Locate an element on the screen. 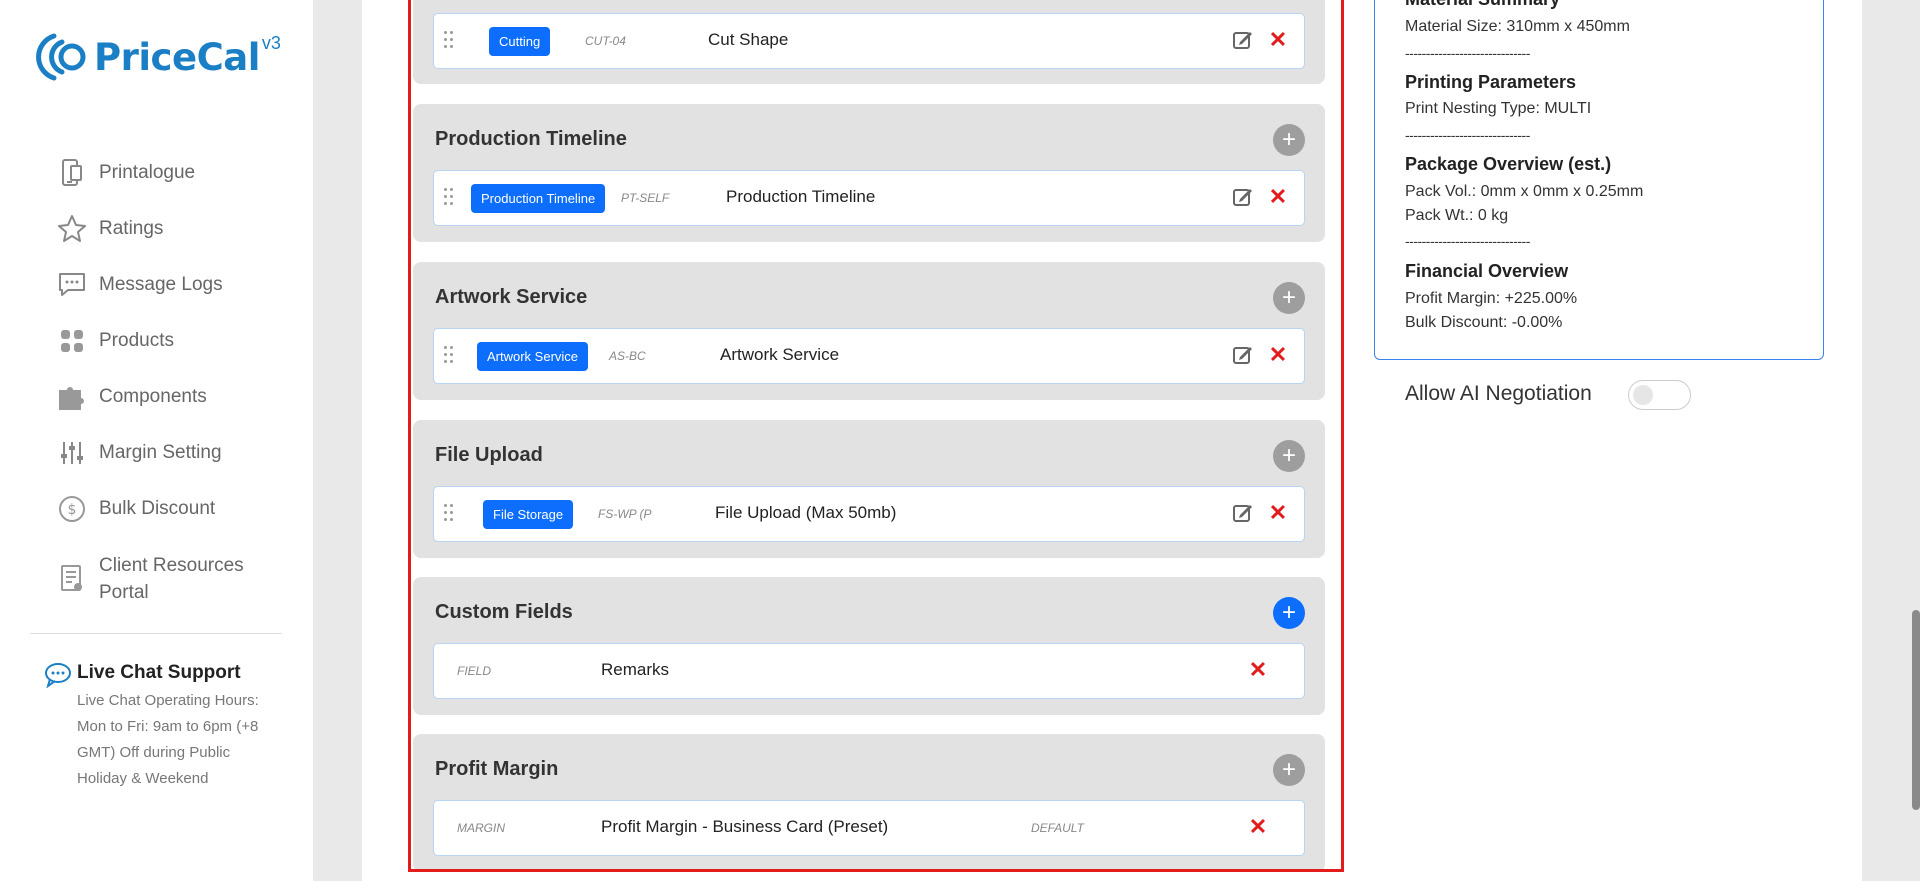  sidebar-divider is located at coordinates (156, 633).